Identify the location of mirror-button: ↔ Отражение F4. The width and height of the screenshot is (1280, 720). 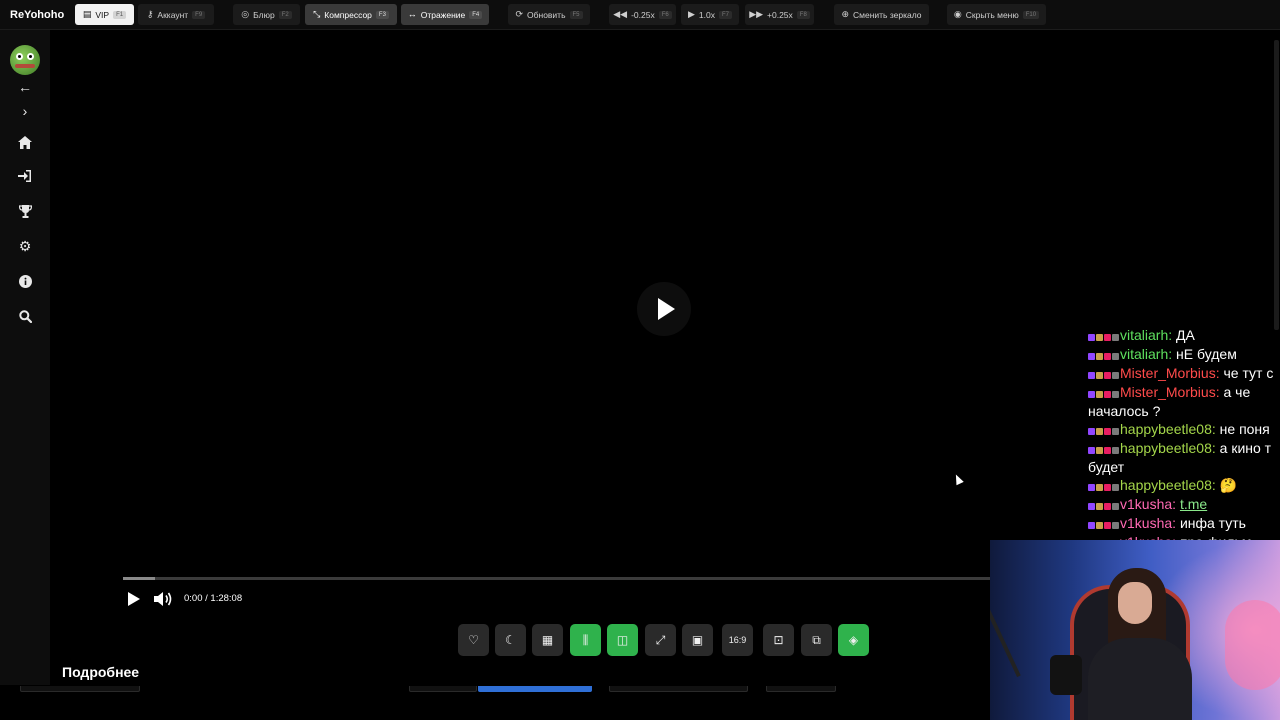
(445, 14).